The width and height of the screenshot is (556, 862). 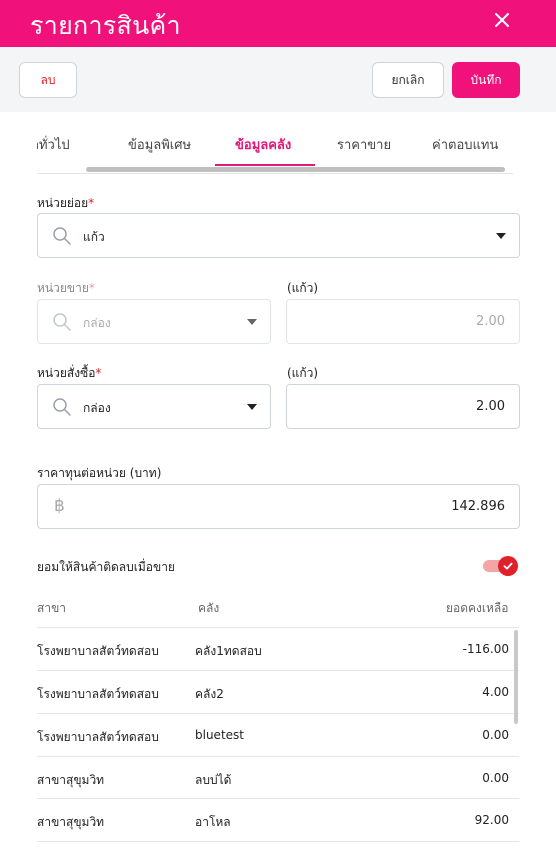 I want to click on balance-cell: 92.00, so click(x=491, y=820).